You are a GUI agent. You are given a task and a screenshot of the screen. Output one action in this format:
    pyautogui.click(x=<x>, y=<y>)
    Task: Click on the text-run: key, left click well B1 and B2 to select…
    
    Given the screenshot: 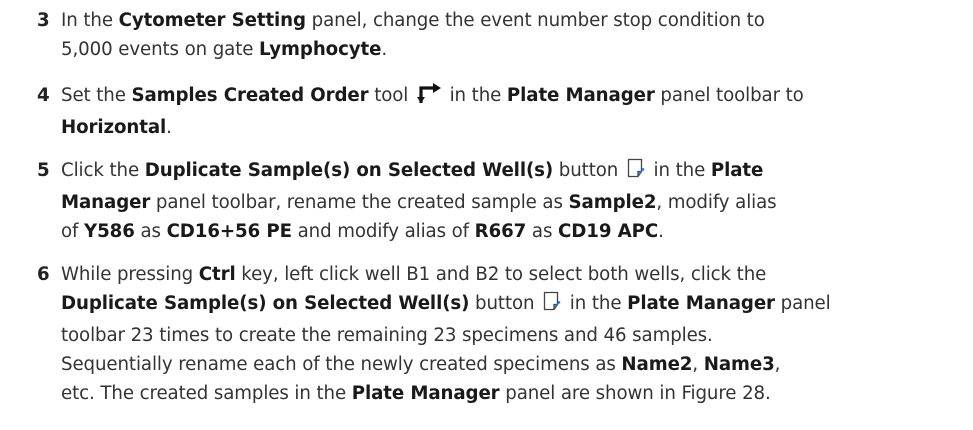 What is the action you would take?
    pyautogui.click(x=501, y=274)
    